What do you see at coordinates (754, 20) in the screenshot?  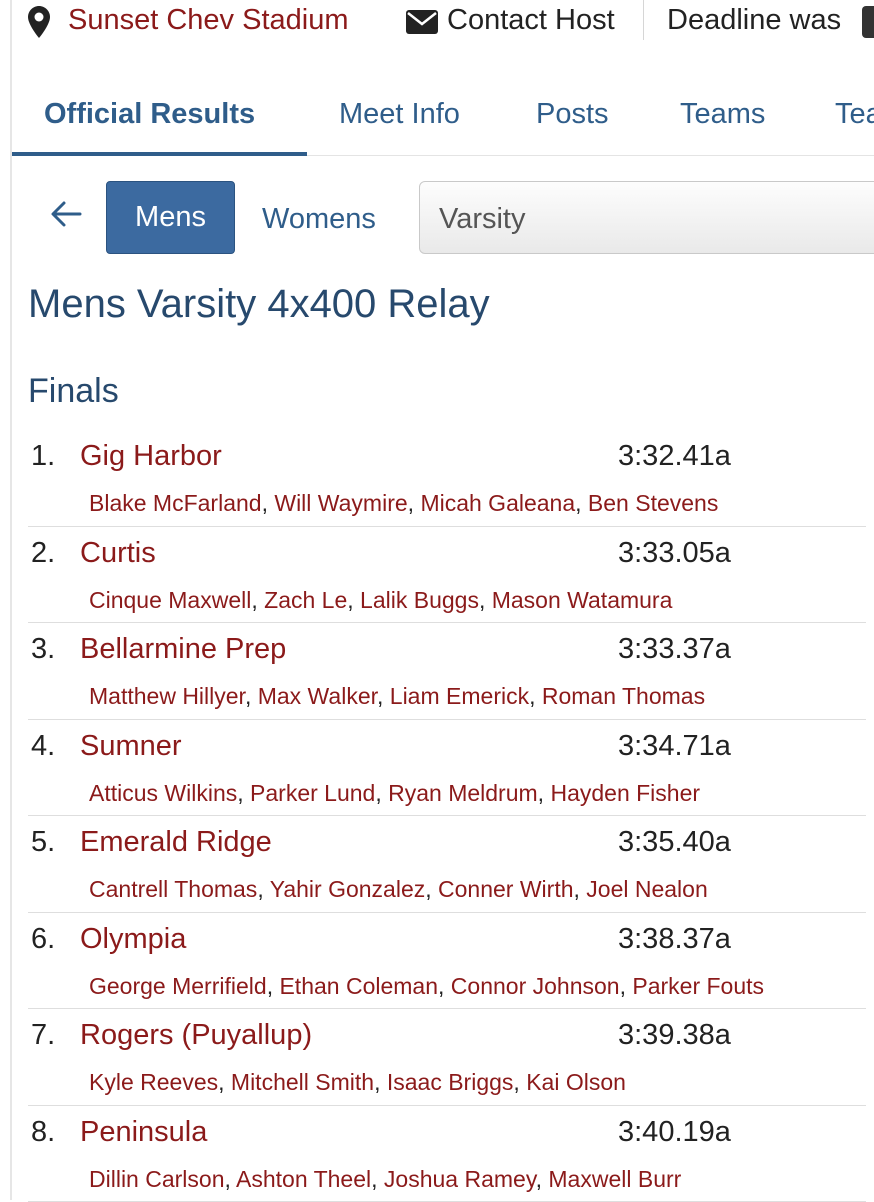 I see `deadline-text: Deadline was` at bounding box center [754, 20].